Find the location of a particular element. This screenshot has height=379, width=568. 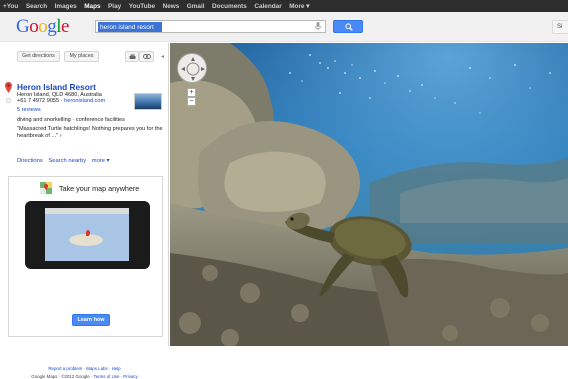

search-button is located at coordinates (348, 26).